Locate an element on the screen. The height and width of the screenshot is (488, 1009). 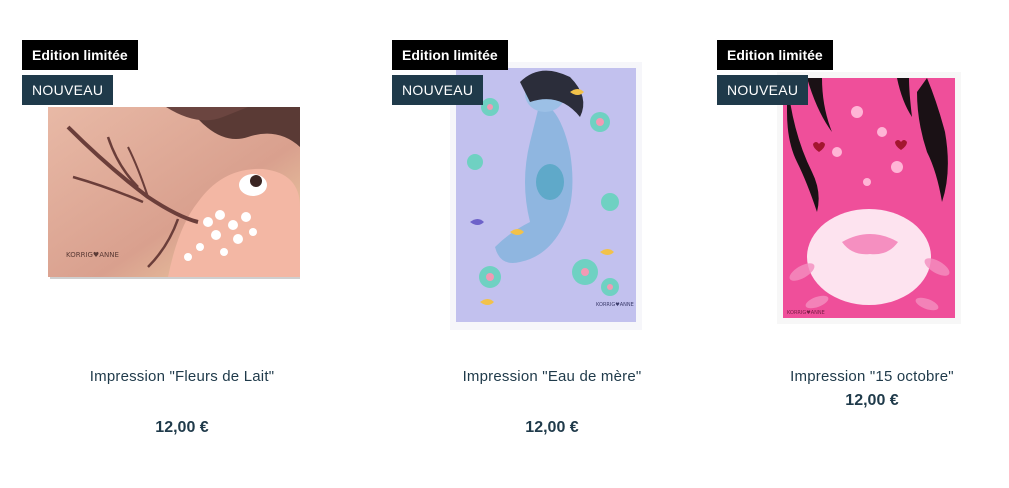
product-title: Impression "Eau de mère" is located at coordinates (552, 376).